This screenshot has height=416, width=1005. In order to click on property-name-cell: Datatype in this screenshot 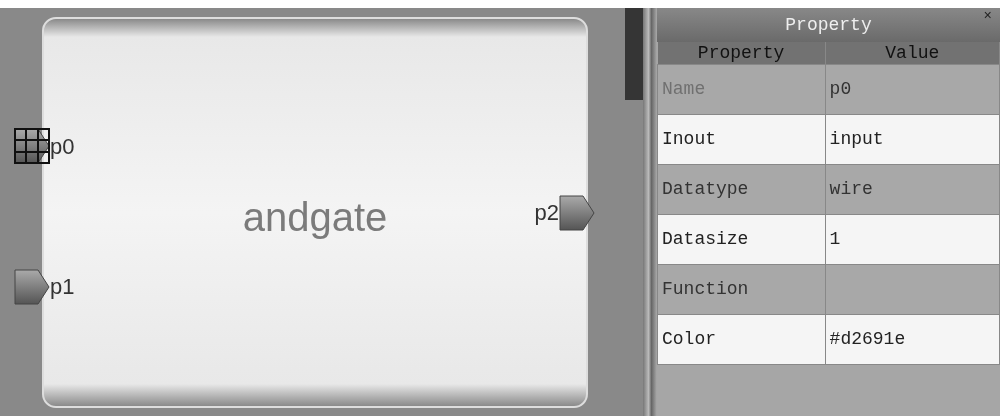, I will do `click(741, 189)`.